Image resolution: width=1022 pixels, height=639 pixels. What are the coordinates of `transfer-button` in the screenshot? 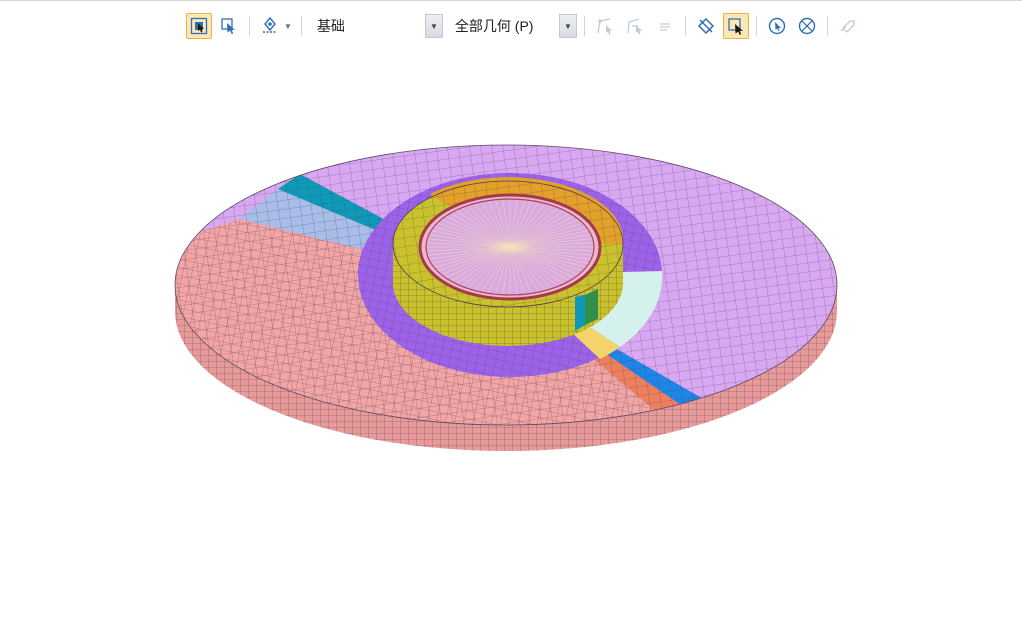 It's located at (848, 26).